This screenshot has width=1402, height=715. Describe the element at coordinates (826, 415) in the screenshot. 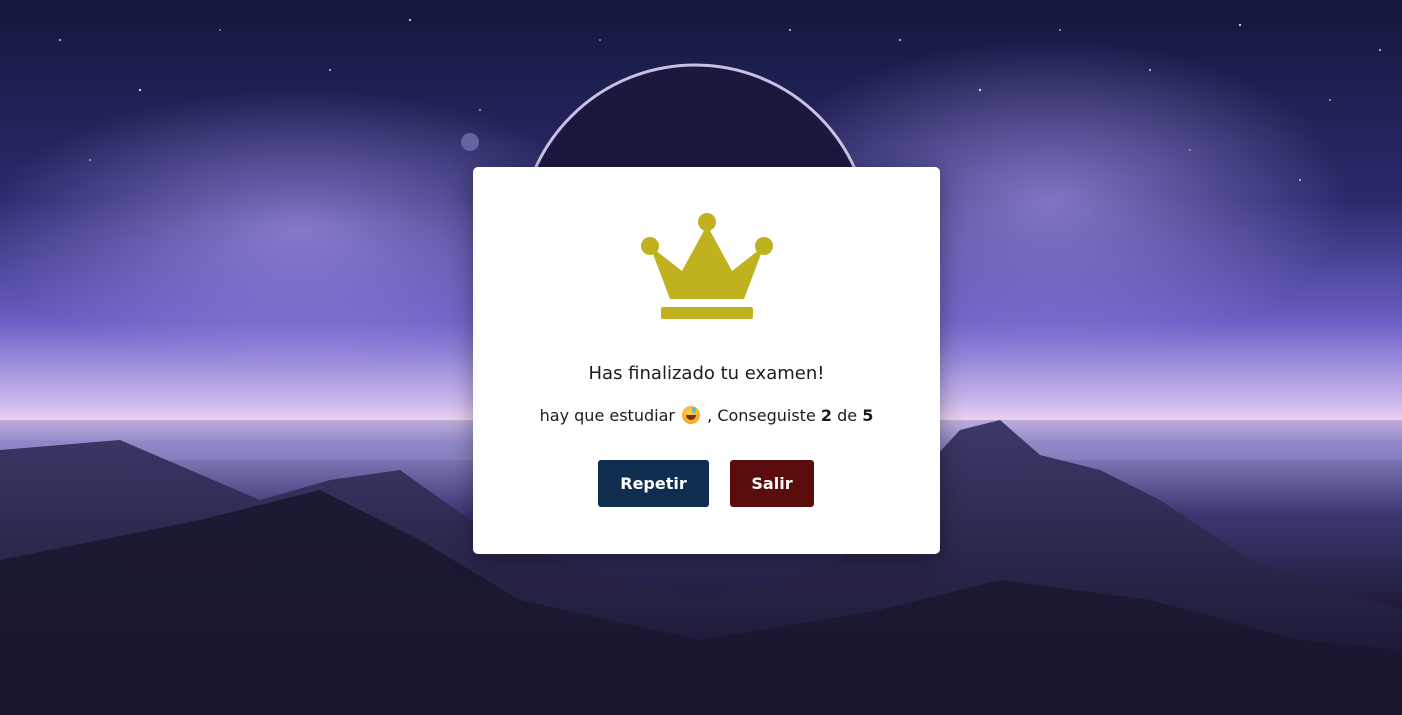

I see `score-obtained: 2` at that location.